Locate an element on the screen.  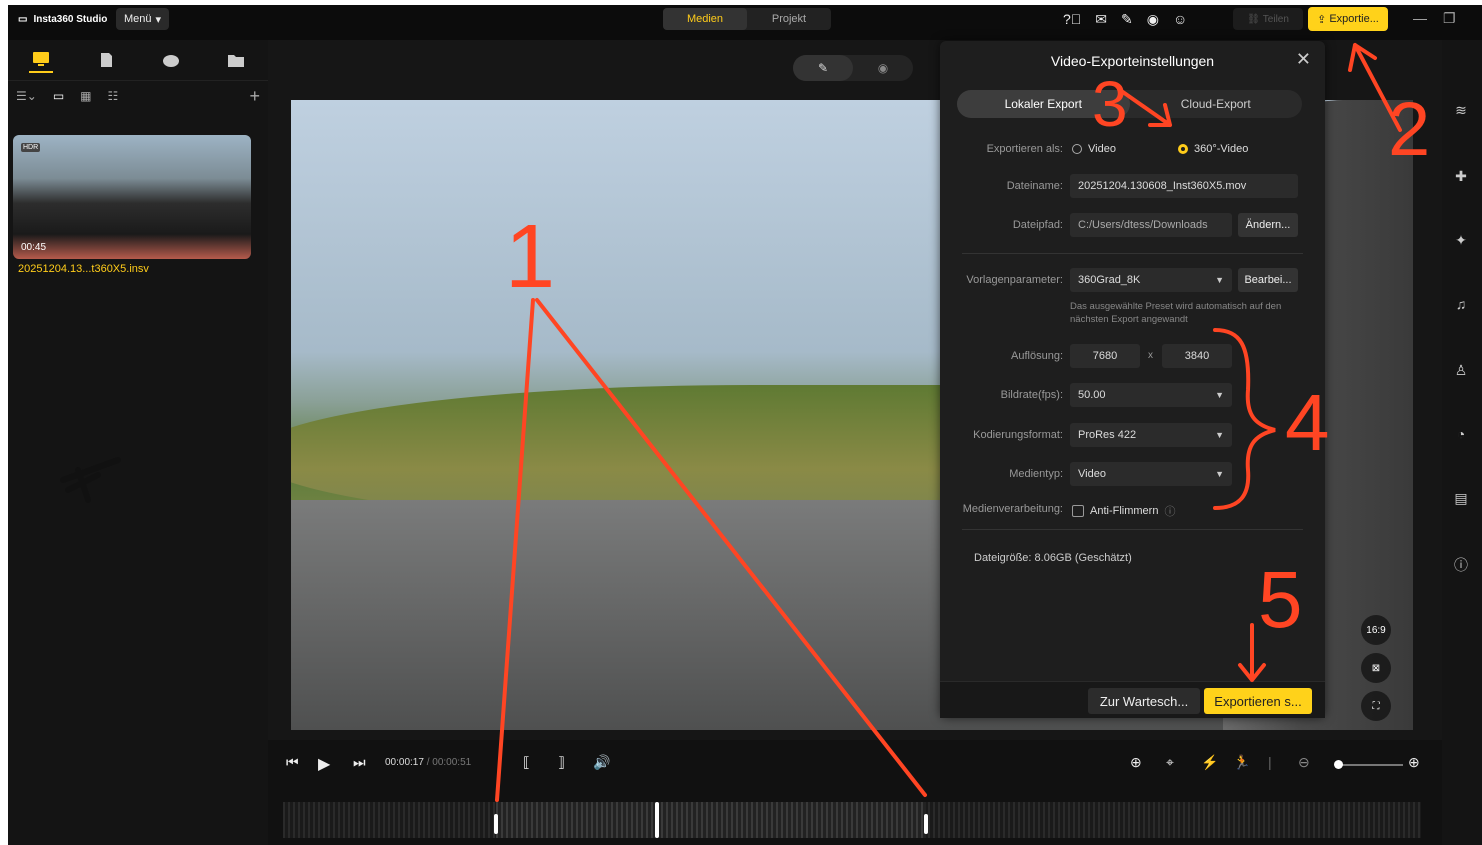
plugin-icon: ✚ is located at coordinates (1461, 177).